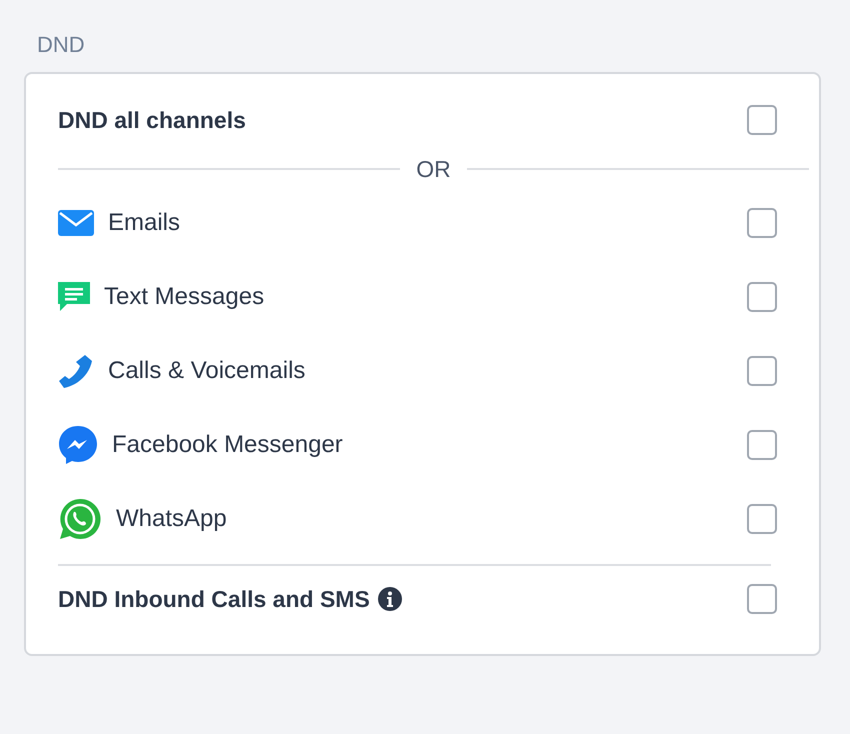 This screenshot has height=734, width=850. What do you see at coordinates (144, 223) in the screenshot?
I see `channel-label: Emails` at bounding box center [144, 223].